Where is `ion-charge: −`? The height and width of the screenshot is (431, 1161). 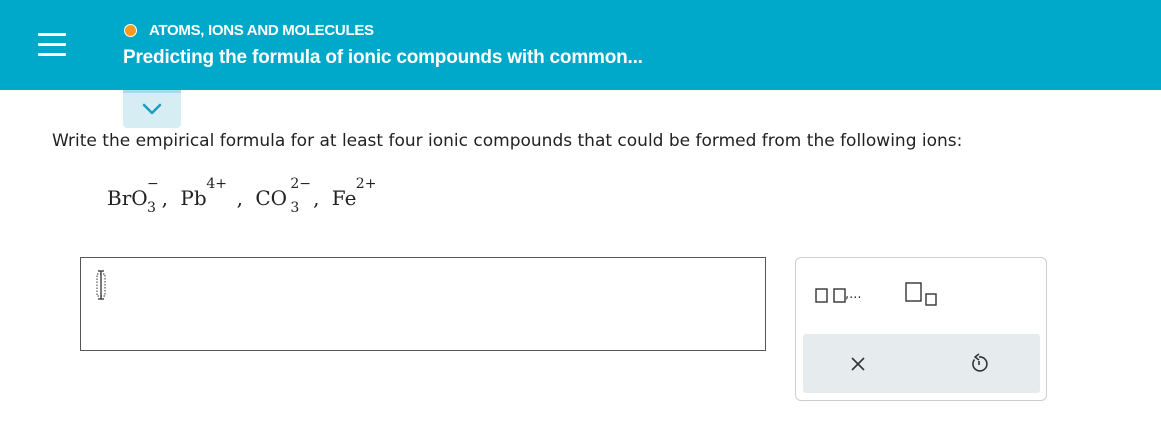 ion-charge: − is located at coordinates (153, 184).